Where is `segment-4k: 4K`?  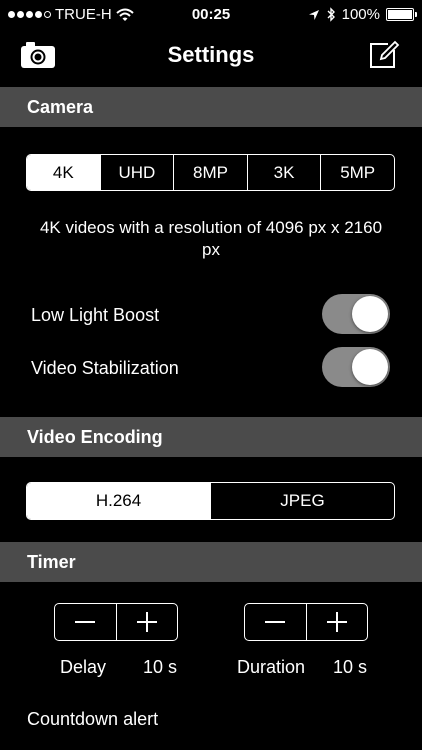
segment-4k: 4K is located at coordinates (63, 172).